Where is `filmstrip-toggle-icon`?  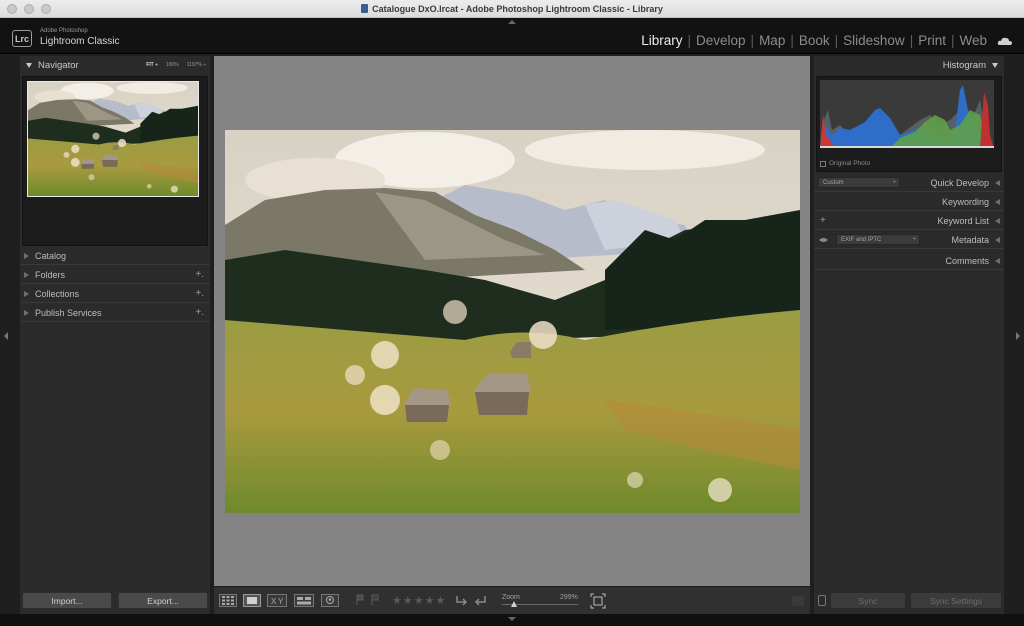 filmstrip-toggle-icon is located at coordinates (512, 619).